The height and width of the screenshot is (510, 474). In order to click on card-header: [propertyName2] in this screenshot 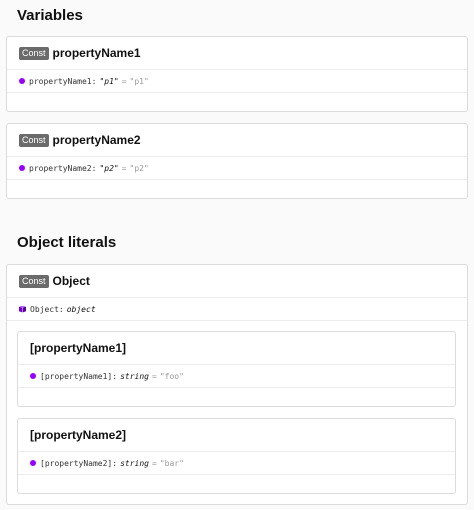, I will do `click(236, 435)`.